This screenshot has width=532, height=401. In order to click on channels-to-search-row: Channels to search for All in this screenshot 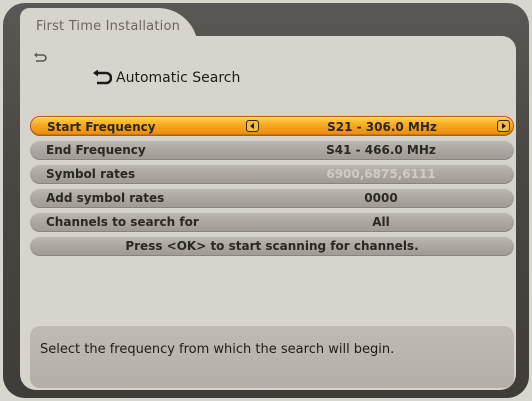, I will do `click(272, 222)`.